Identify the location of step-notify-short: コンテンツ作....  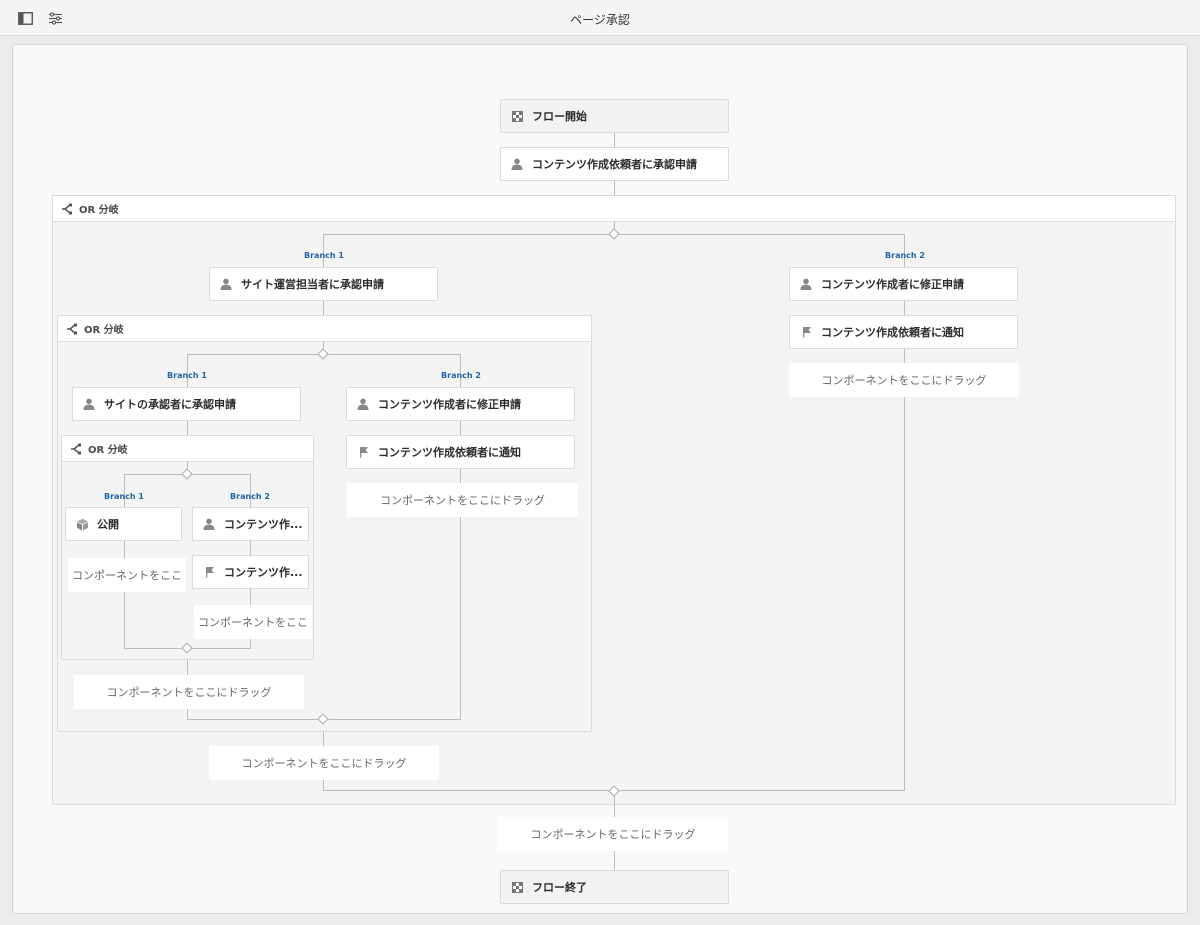
(250, 572).